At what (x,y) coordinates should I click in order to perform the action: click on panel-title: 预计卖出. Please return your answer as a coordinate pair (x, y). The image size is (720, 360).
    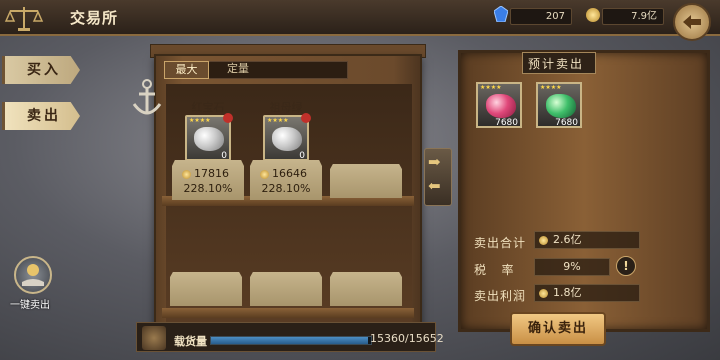
    Looking at the image, I should click on (556, 64).